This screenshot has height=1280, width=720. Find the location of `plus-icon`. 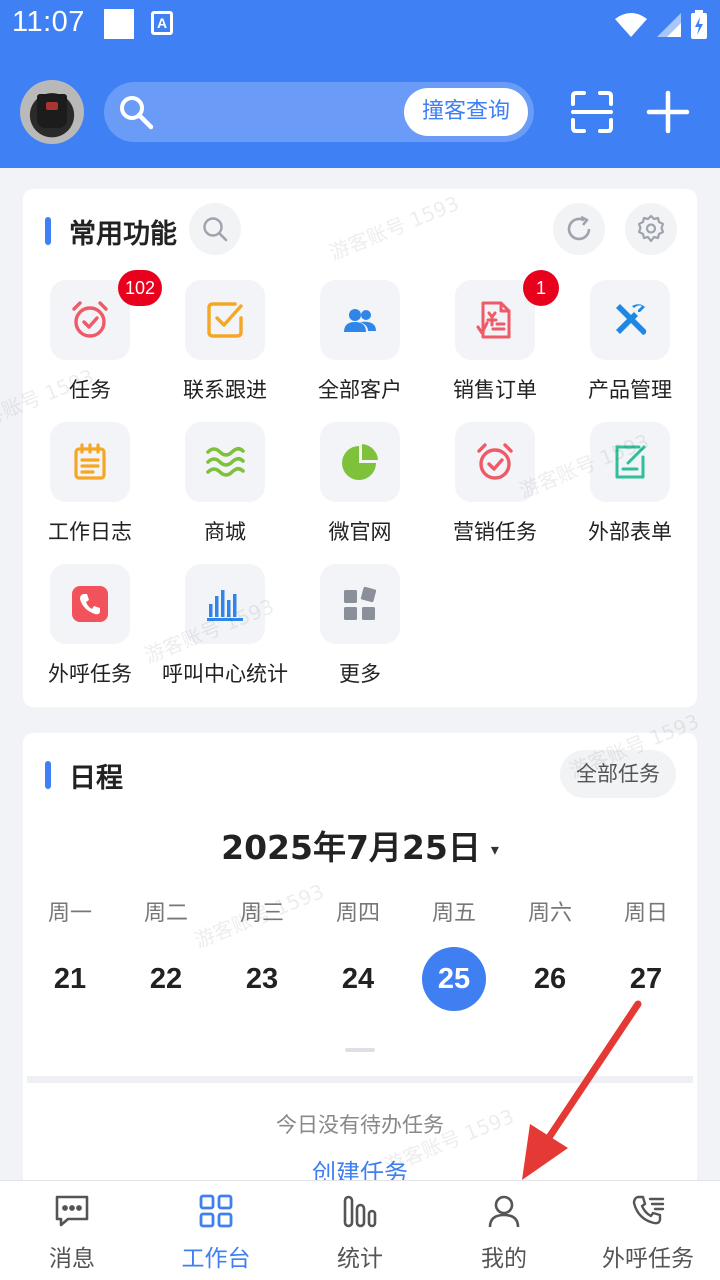

plus-icon is located at coordinates (668, 112).